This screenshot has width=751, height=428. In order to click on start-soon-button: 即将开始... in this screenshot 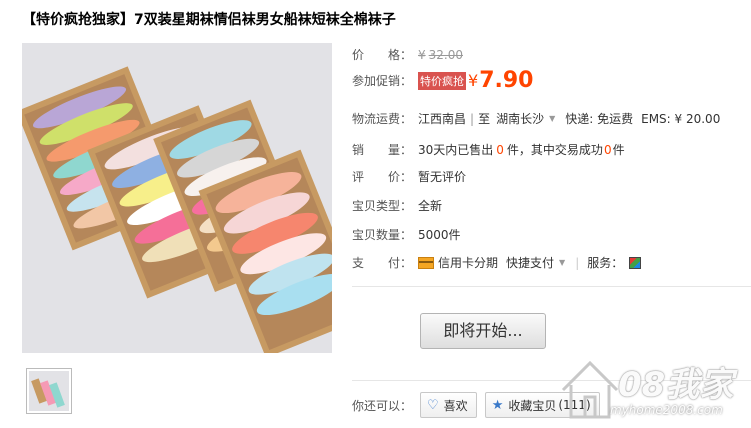, I will do `click(483, 331)`.